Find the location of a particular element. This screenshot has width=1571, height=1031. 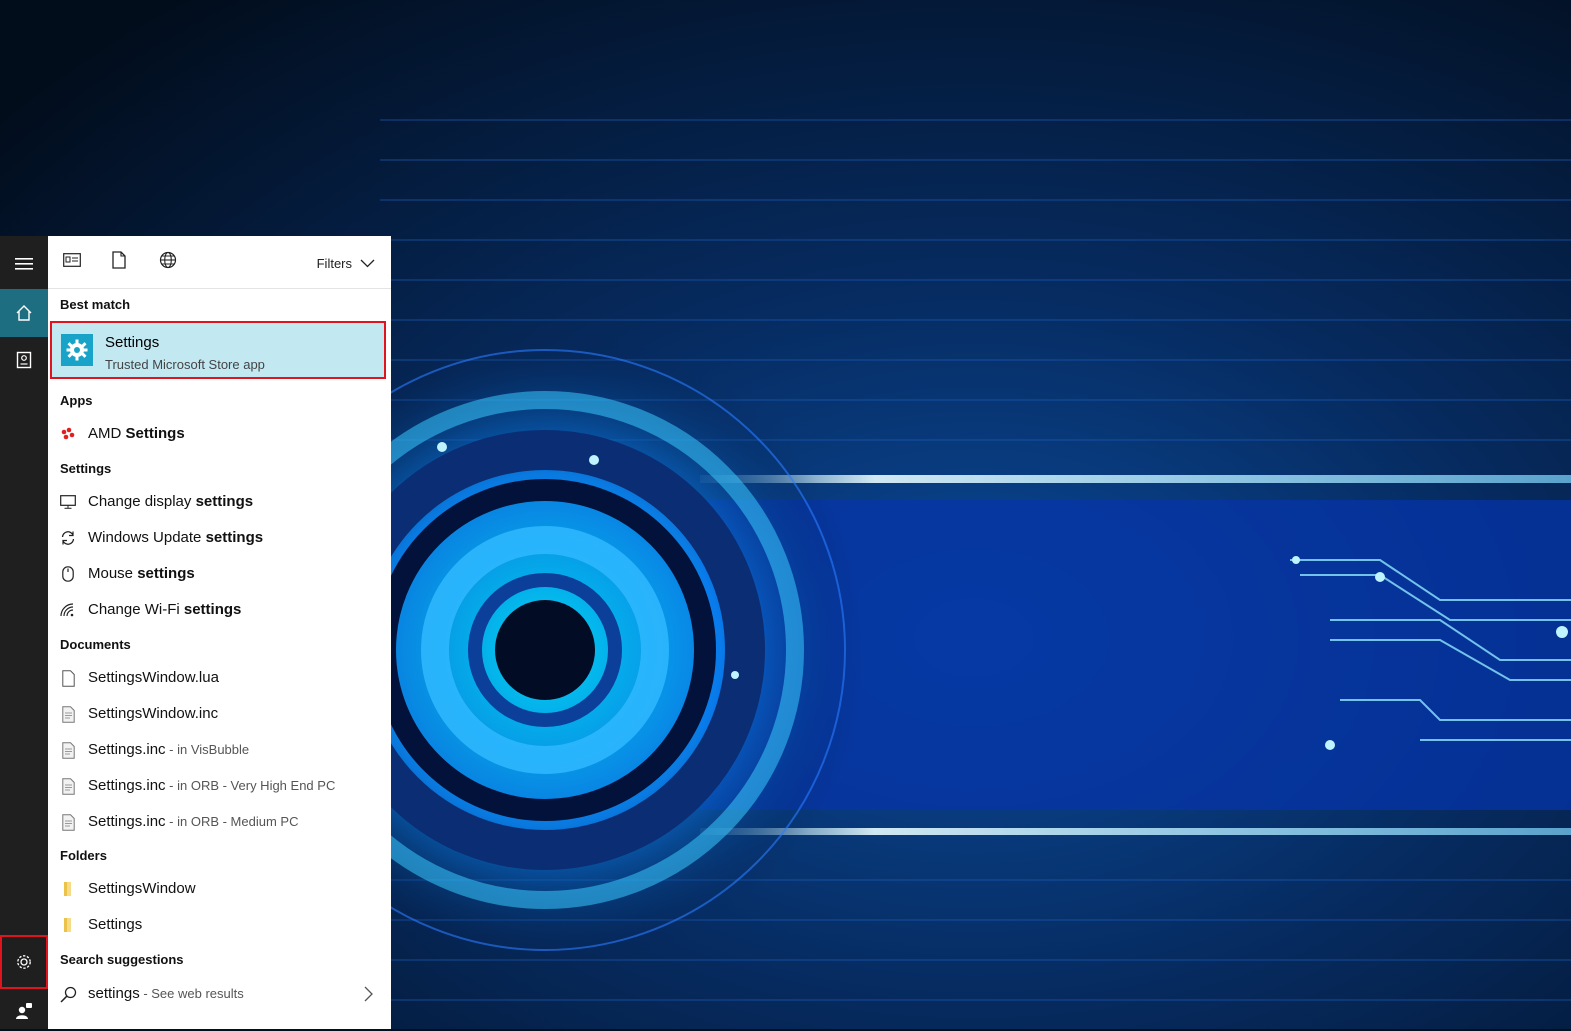

chevron-right-icon is located at coordinates (368, 996).